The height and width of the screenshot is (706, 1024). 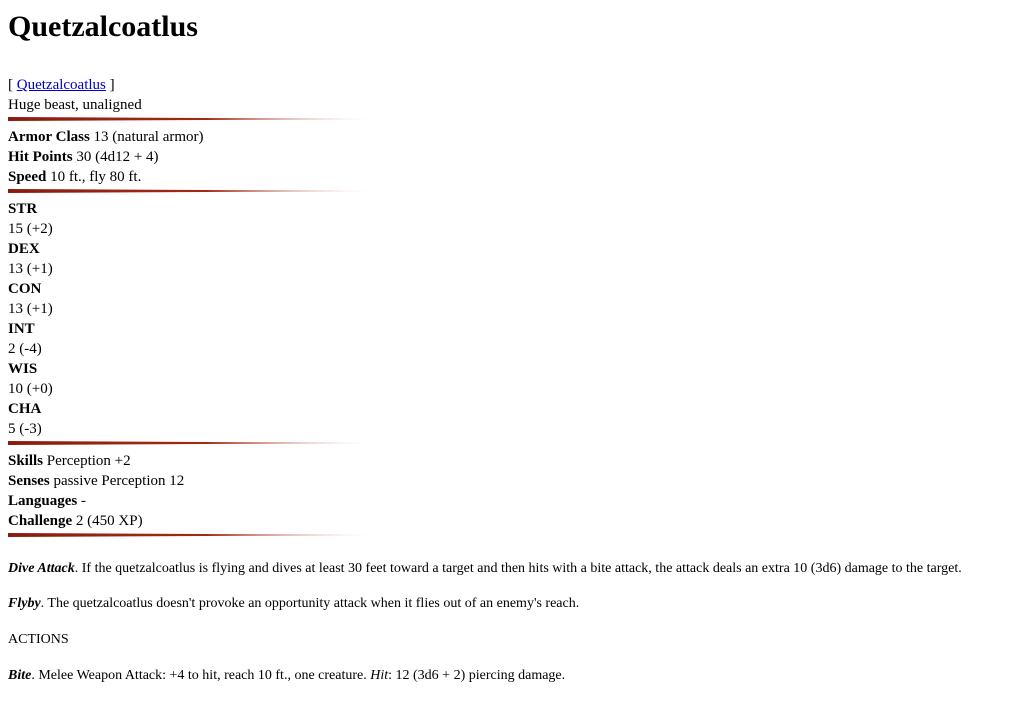 I want to click on ability-name-cha: CHA, so click(x=512, y=409).